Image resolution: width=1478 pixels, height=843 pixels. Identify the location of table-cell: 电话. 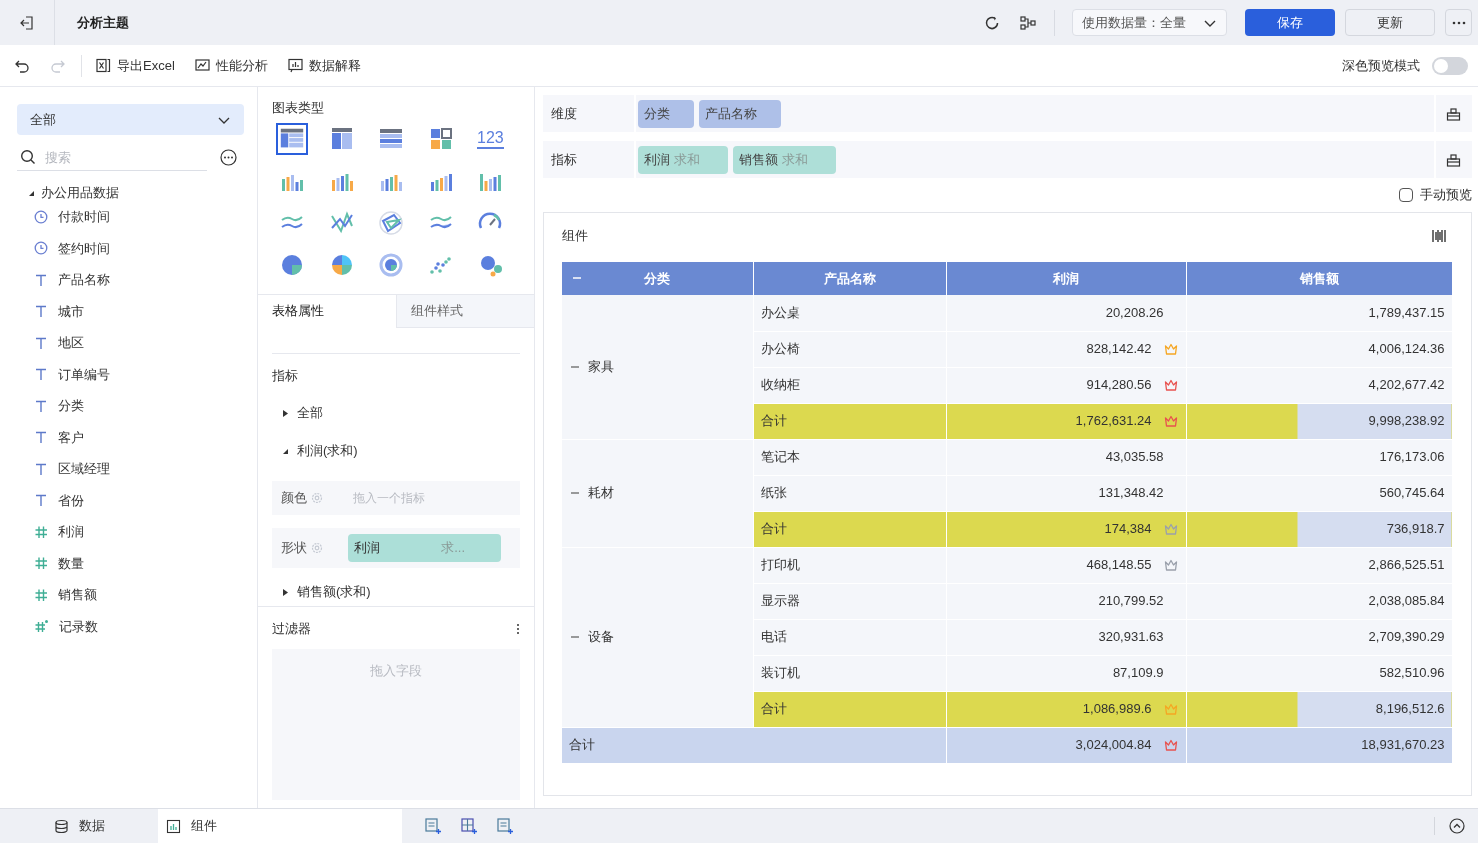
(849, 637).